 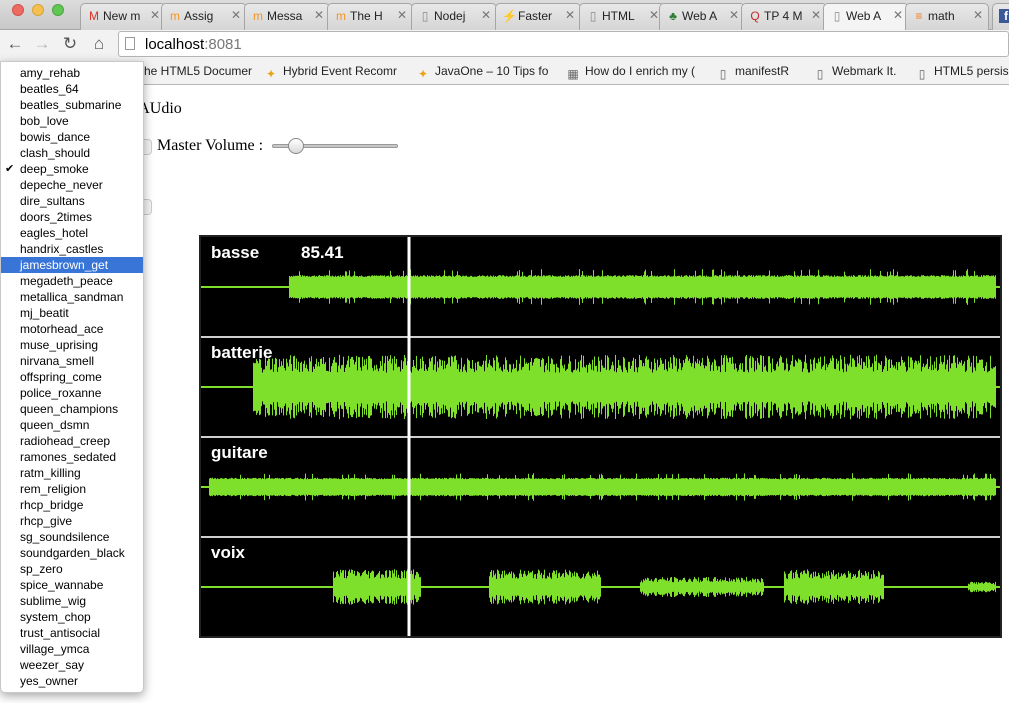 I want to click on menu-item: beatles_submarine, so click(x=72, y=105).